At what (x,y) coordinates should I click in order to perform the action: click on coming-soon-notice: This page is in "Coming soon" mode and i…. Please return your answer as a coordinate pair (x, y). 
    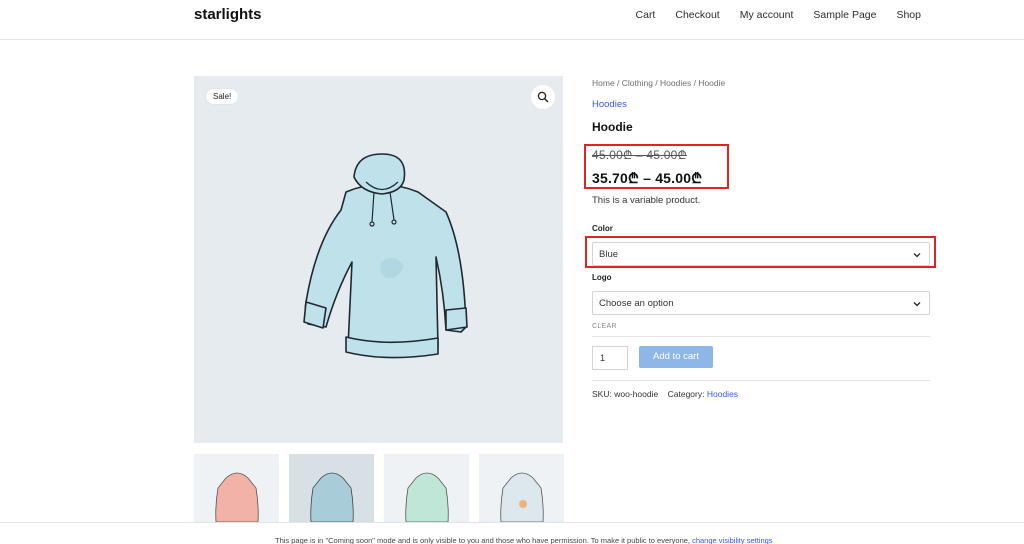
    Looking at the image, I should click on (524, 540).